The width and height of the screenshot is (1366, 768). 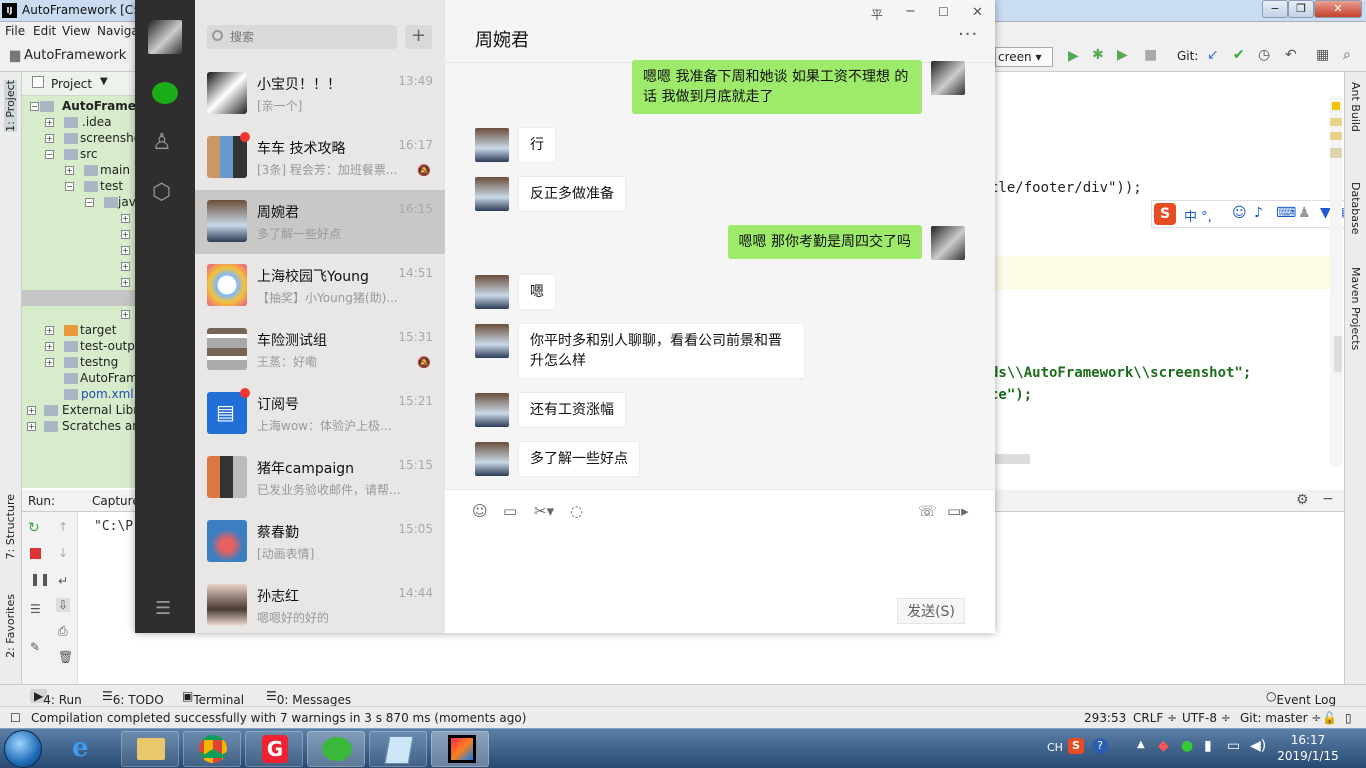 I want to click on message-bubble: 反正多做准备, so click(x=572, y=194).